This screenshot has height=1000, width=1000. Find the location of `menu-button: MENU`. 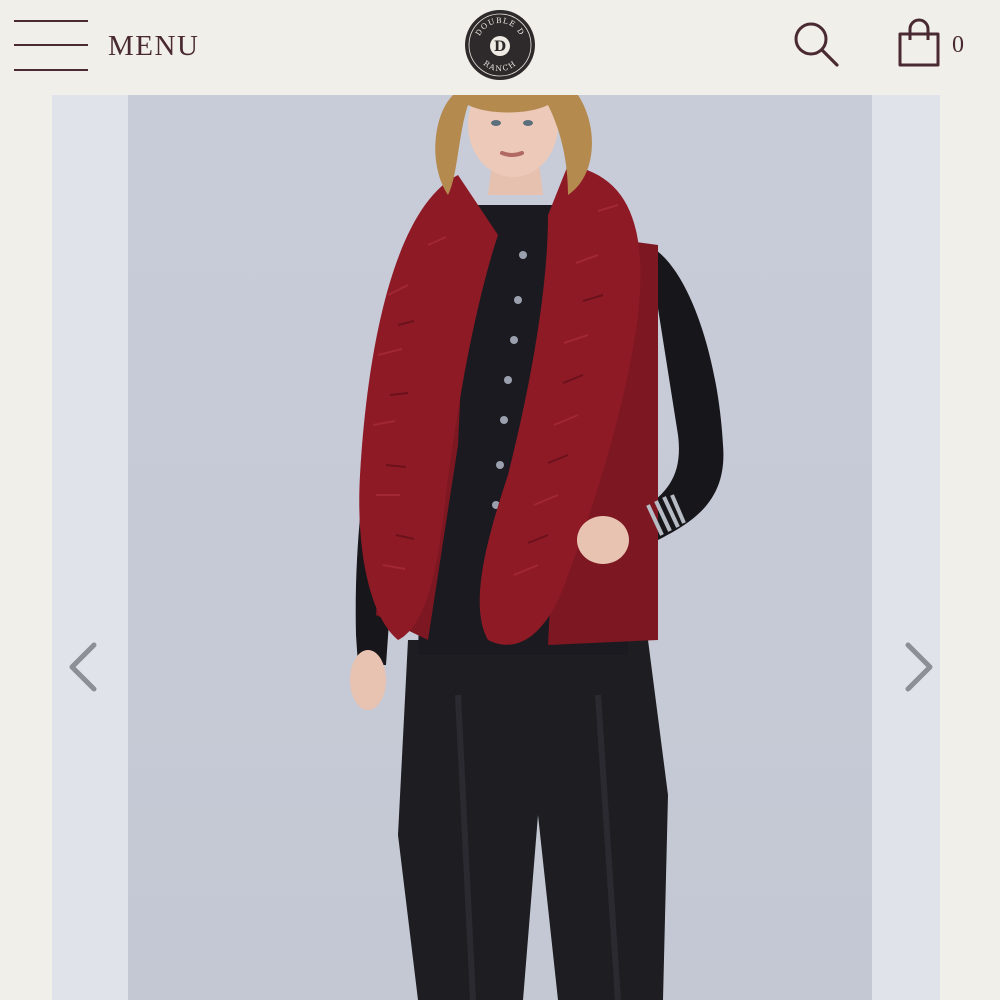

menu-button: MENU is located at coordinates (114, 46).